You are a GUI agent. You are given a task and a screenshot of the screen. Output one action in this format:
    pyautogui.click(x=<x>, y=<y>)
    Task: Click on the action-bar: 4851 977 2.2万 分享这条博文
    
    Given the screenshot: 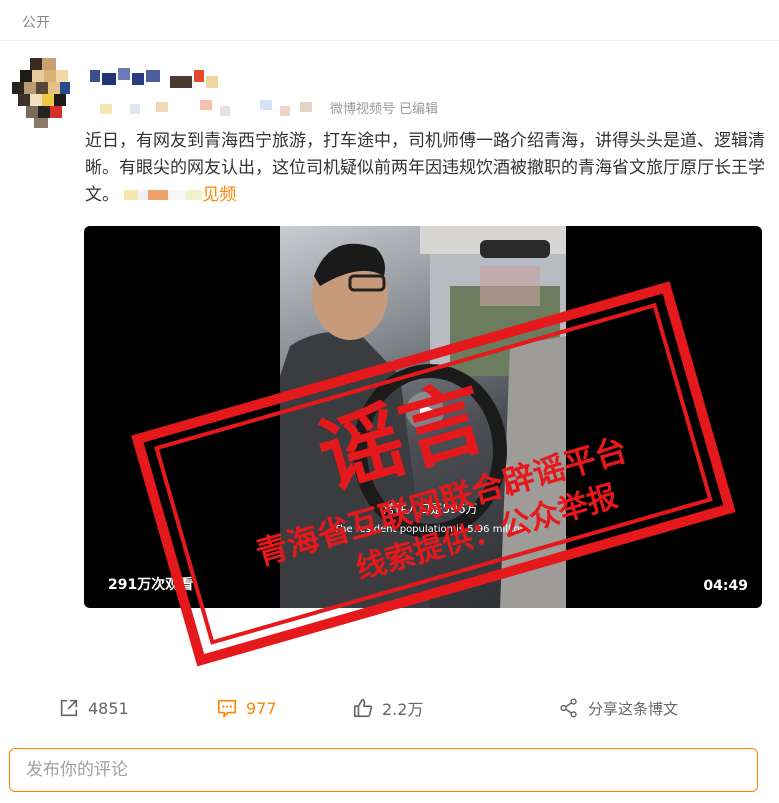 What is the action you would take?
    pyautogui.click(x=389, y=708)
    